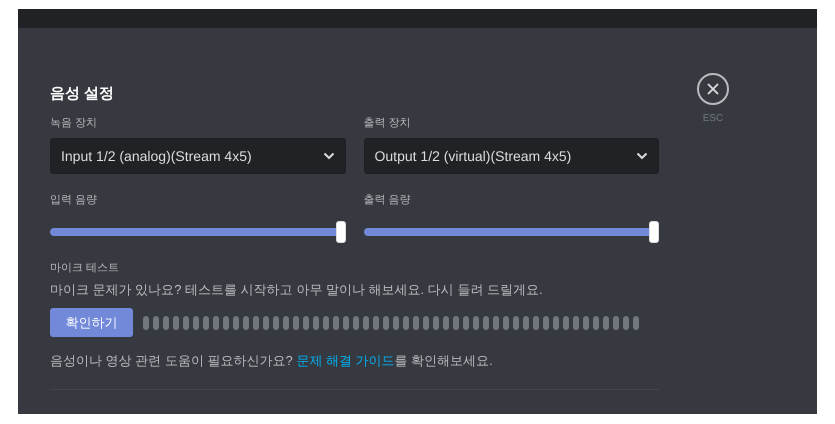  I want to click on field-label: 마이크 테스트, so click(85, 268).